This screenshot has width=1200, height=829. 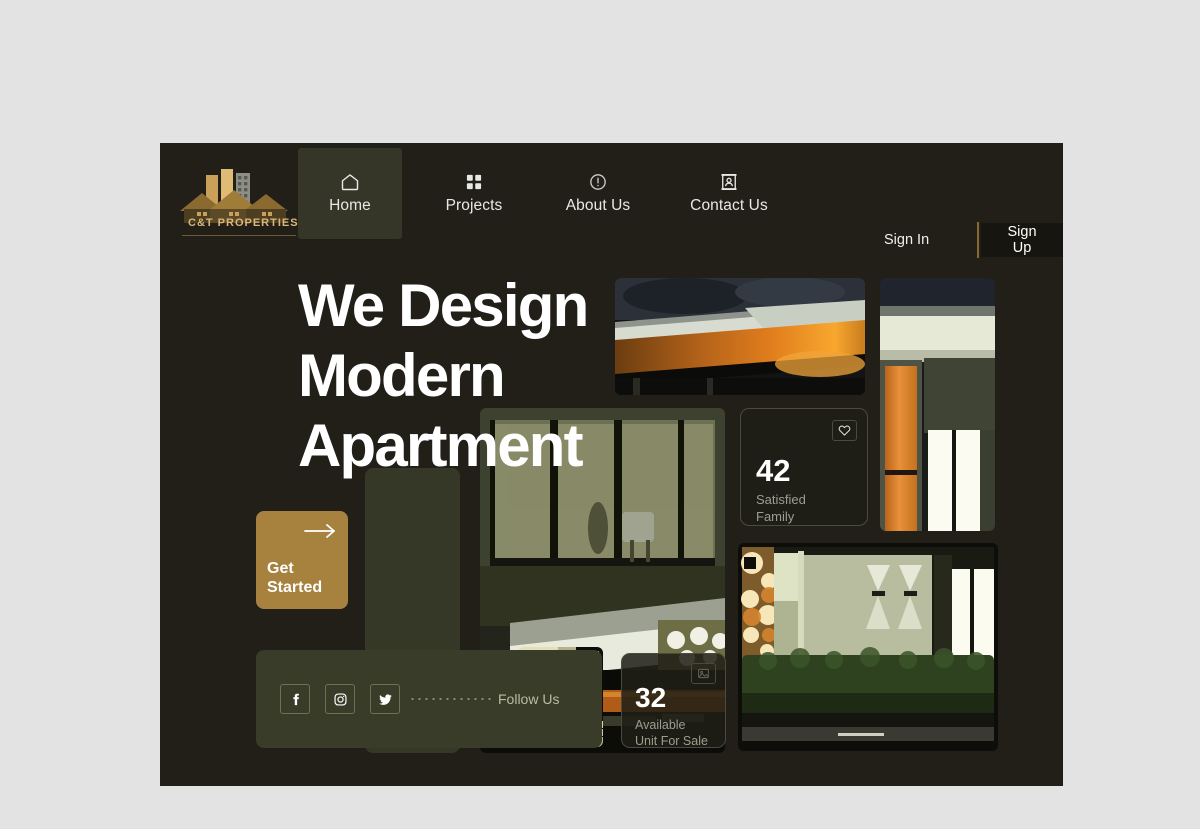 I want to click on contact-card-icon, so click(x=729, y=181).